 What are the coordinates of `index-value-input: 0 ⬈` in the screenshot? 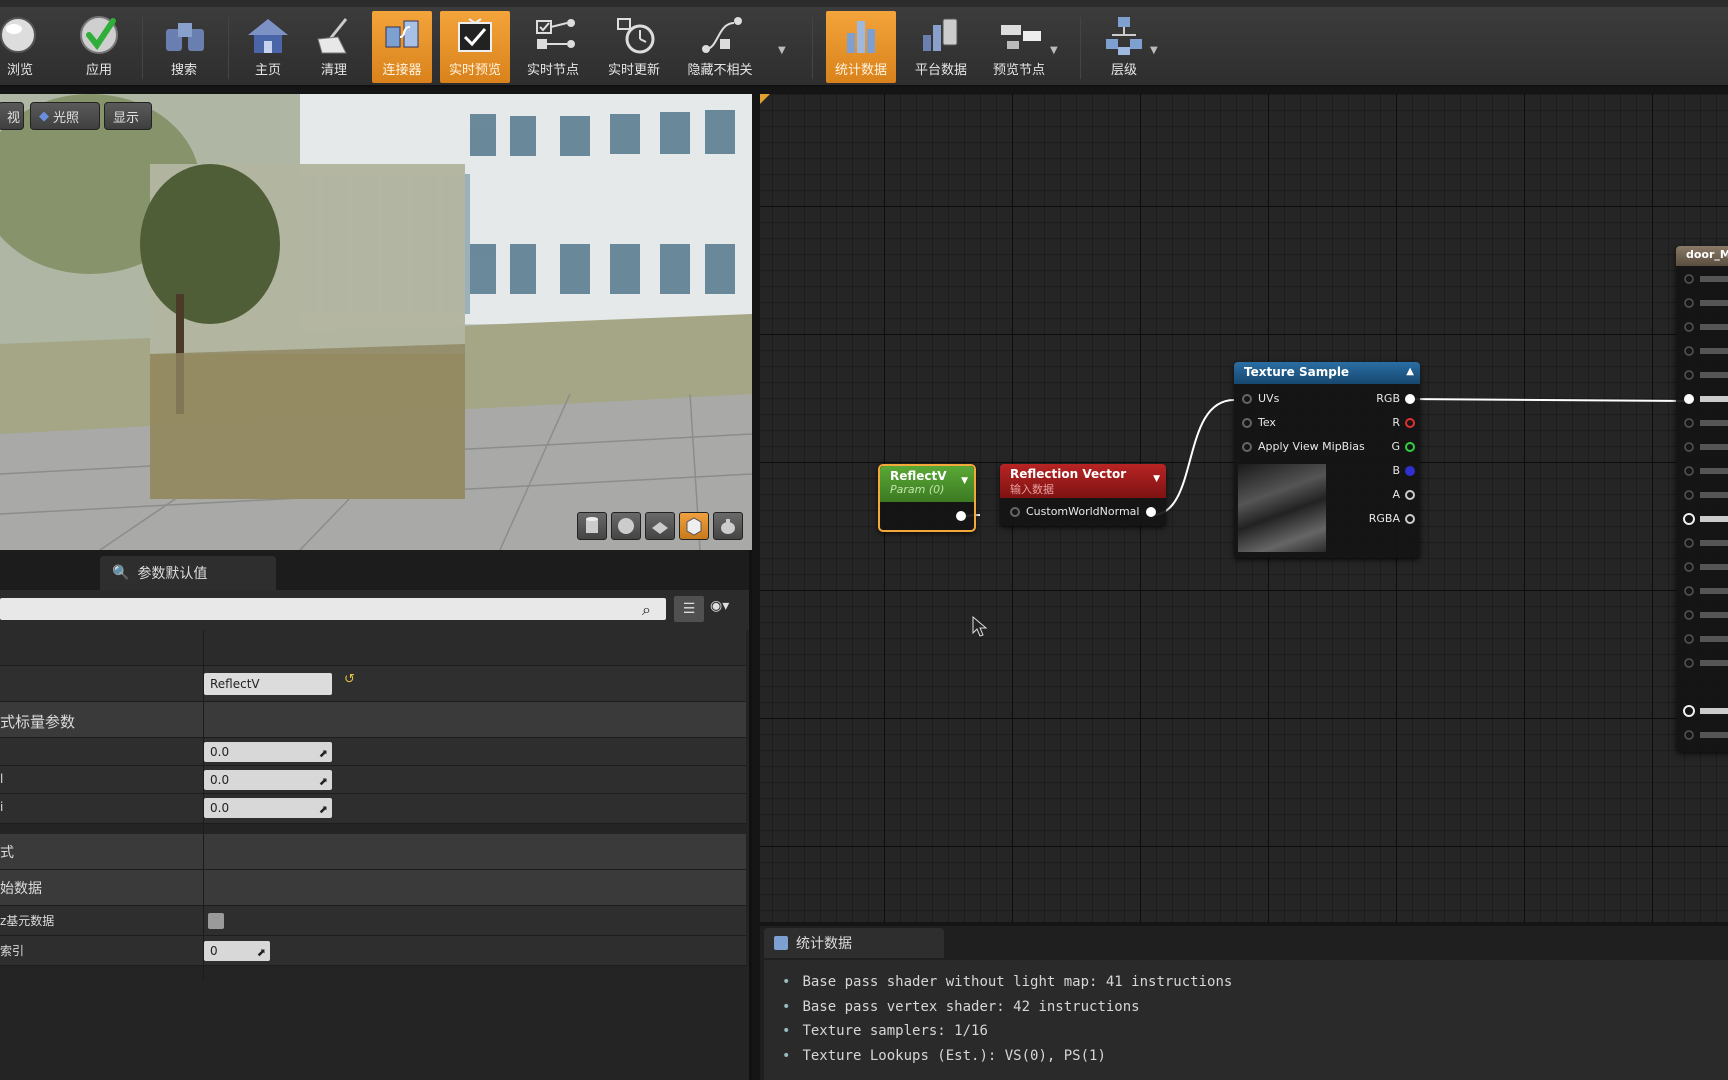 It's located at (237, 951).